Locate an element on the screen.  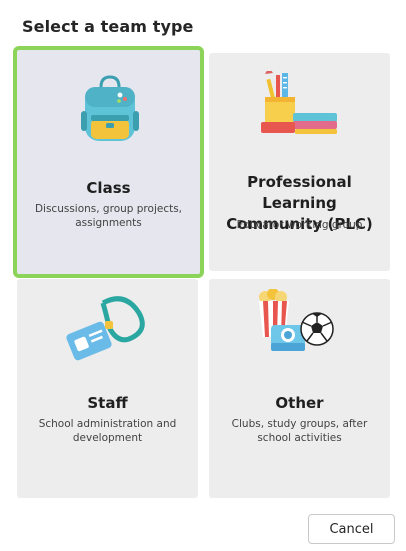
team-type-description: School administration and development is located at coordinates (107, 431).